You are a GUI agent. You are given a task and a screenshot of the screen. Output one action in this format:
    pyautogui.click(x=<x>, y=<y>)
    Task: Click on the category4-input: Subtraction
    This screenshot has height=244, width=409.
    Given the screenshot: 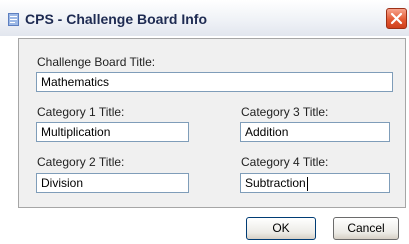 What is the action you would take?
    pyautogui.click(x=315, y=183)
    